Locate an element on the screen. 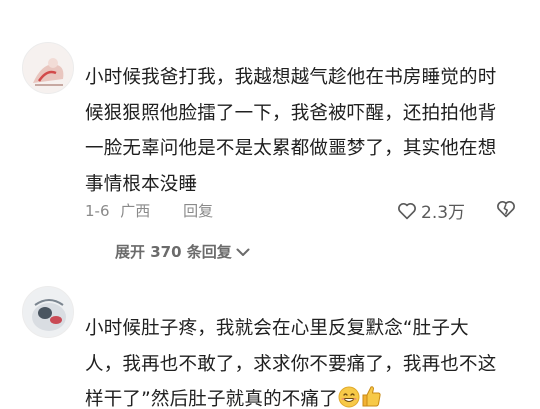 The height and width of the screenshot is (409, 540). like-count: 2.3万 is located at coordinates (443, 213).